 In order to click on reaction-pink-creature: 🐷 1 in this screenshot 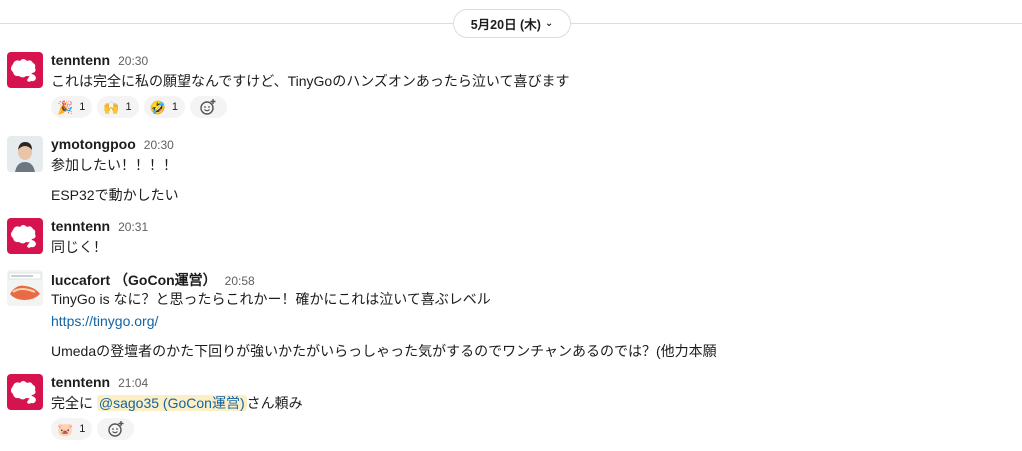, I will do `click(72, 429)`.